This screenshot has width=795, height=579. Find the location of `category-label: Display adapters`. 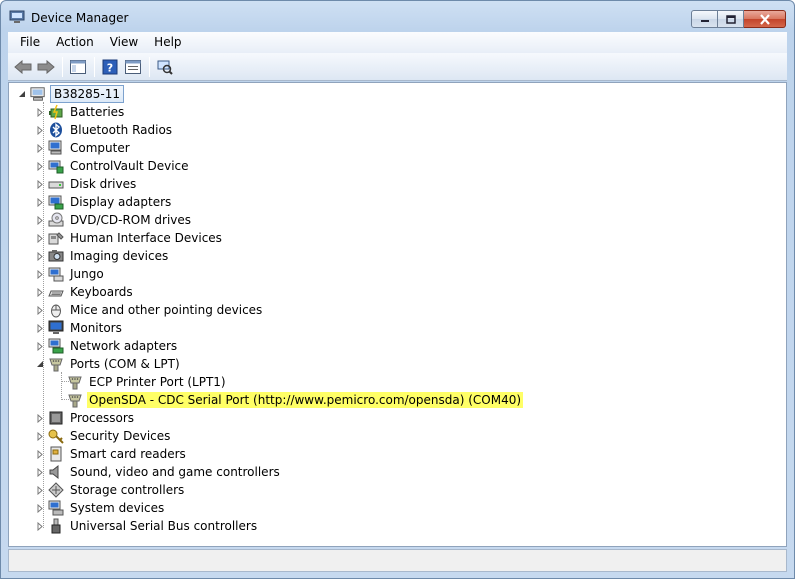

category-label: Display adapters is located at coordinates (121, 202).